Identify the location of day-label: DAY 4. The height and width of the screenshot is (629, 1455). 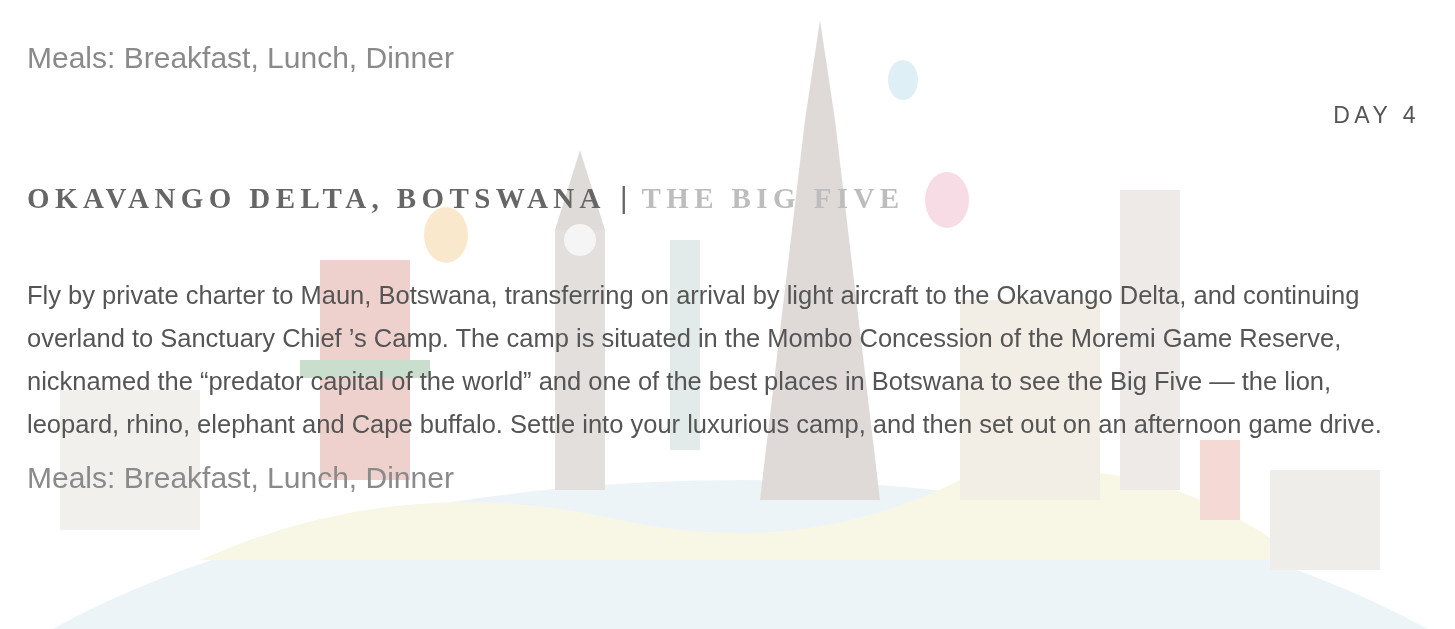
(1376, 115).